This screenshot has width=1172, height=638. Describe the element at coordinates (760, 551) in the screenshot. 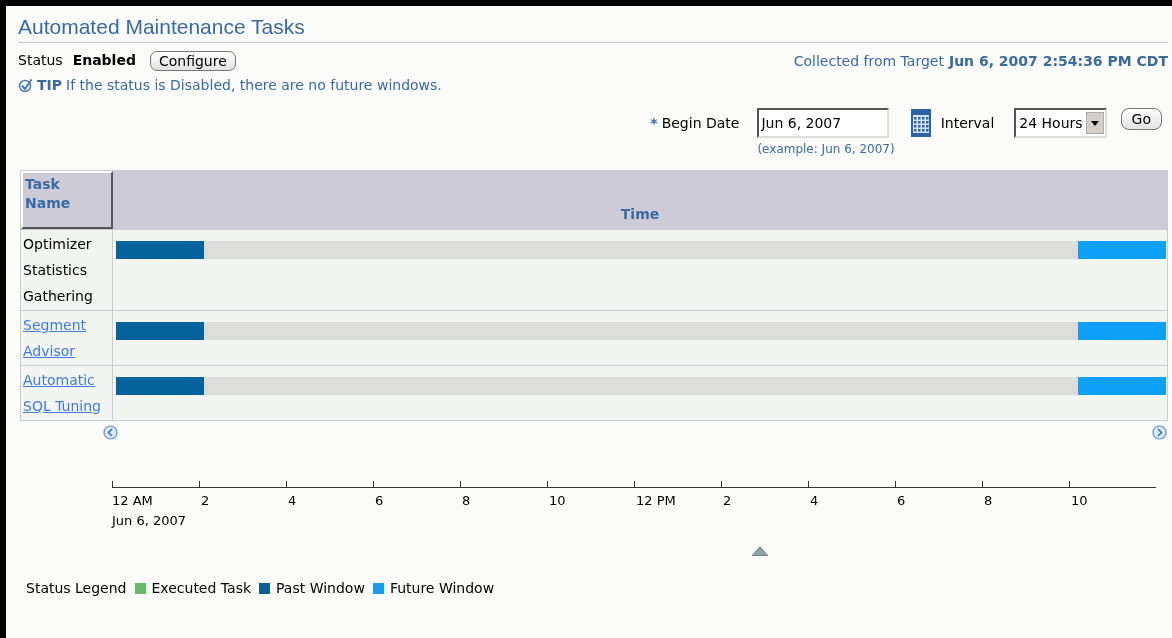

I see `current-time-marker-icon` at that location.